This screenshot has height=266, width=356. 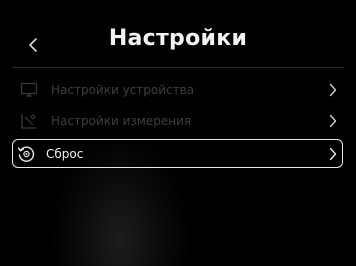 I want to click on menu-item-device-settings: Настройки устройства, so click(x=177, y=90).